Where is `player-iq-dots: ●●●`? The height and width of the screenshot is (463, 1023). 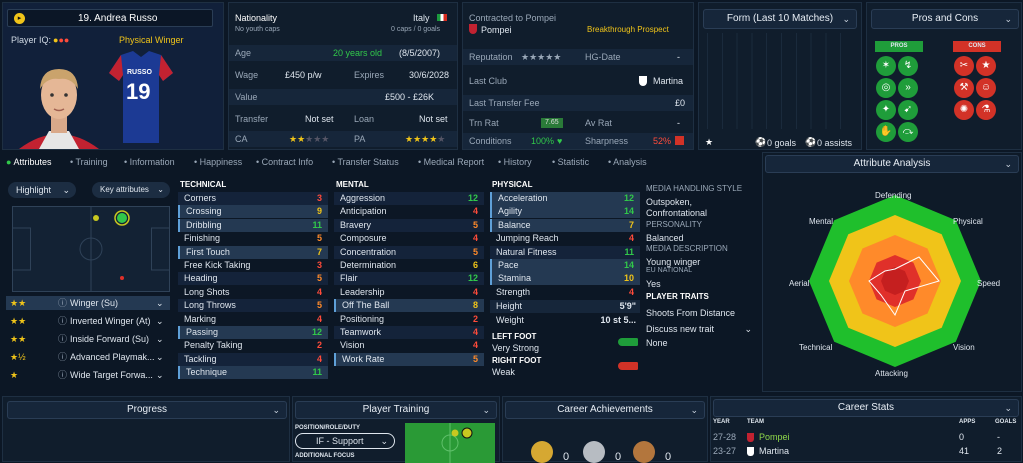 player-iq-dots: ●●● is located at coordinates (61, 40).